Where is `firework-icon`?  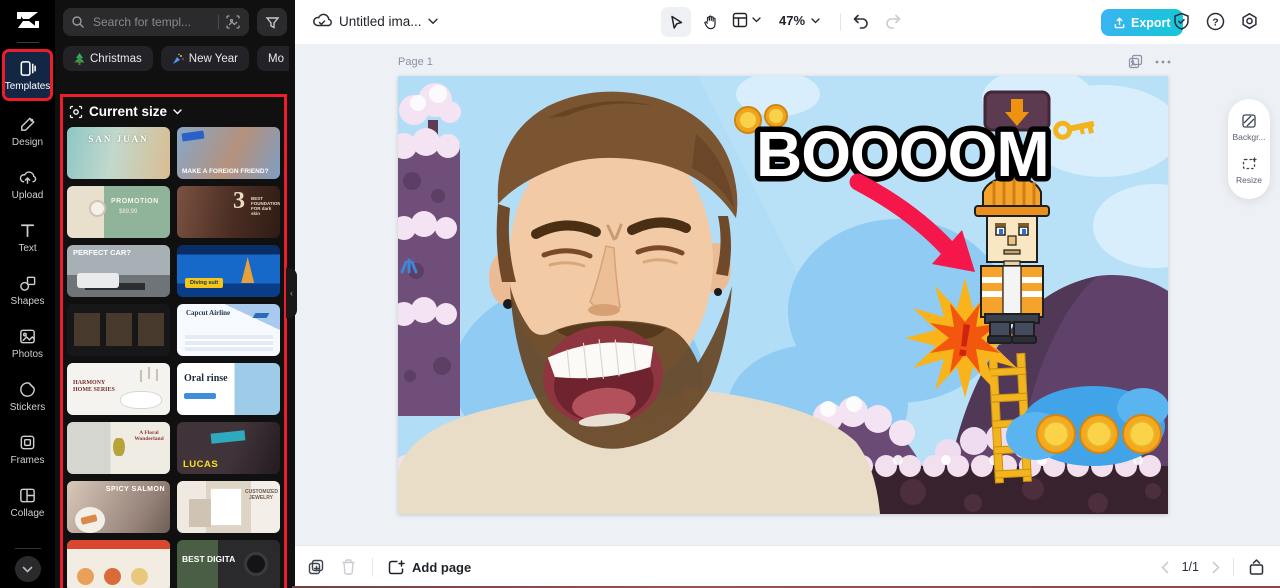
firework-icon is located at coordinates (178, 58).